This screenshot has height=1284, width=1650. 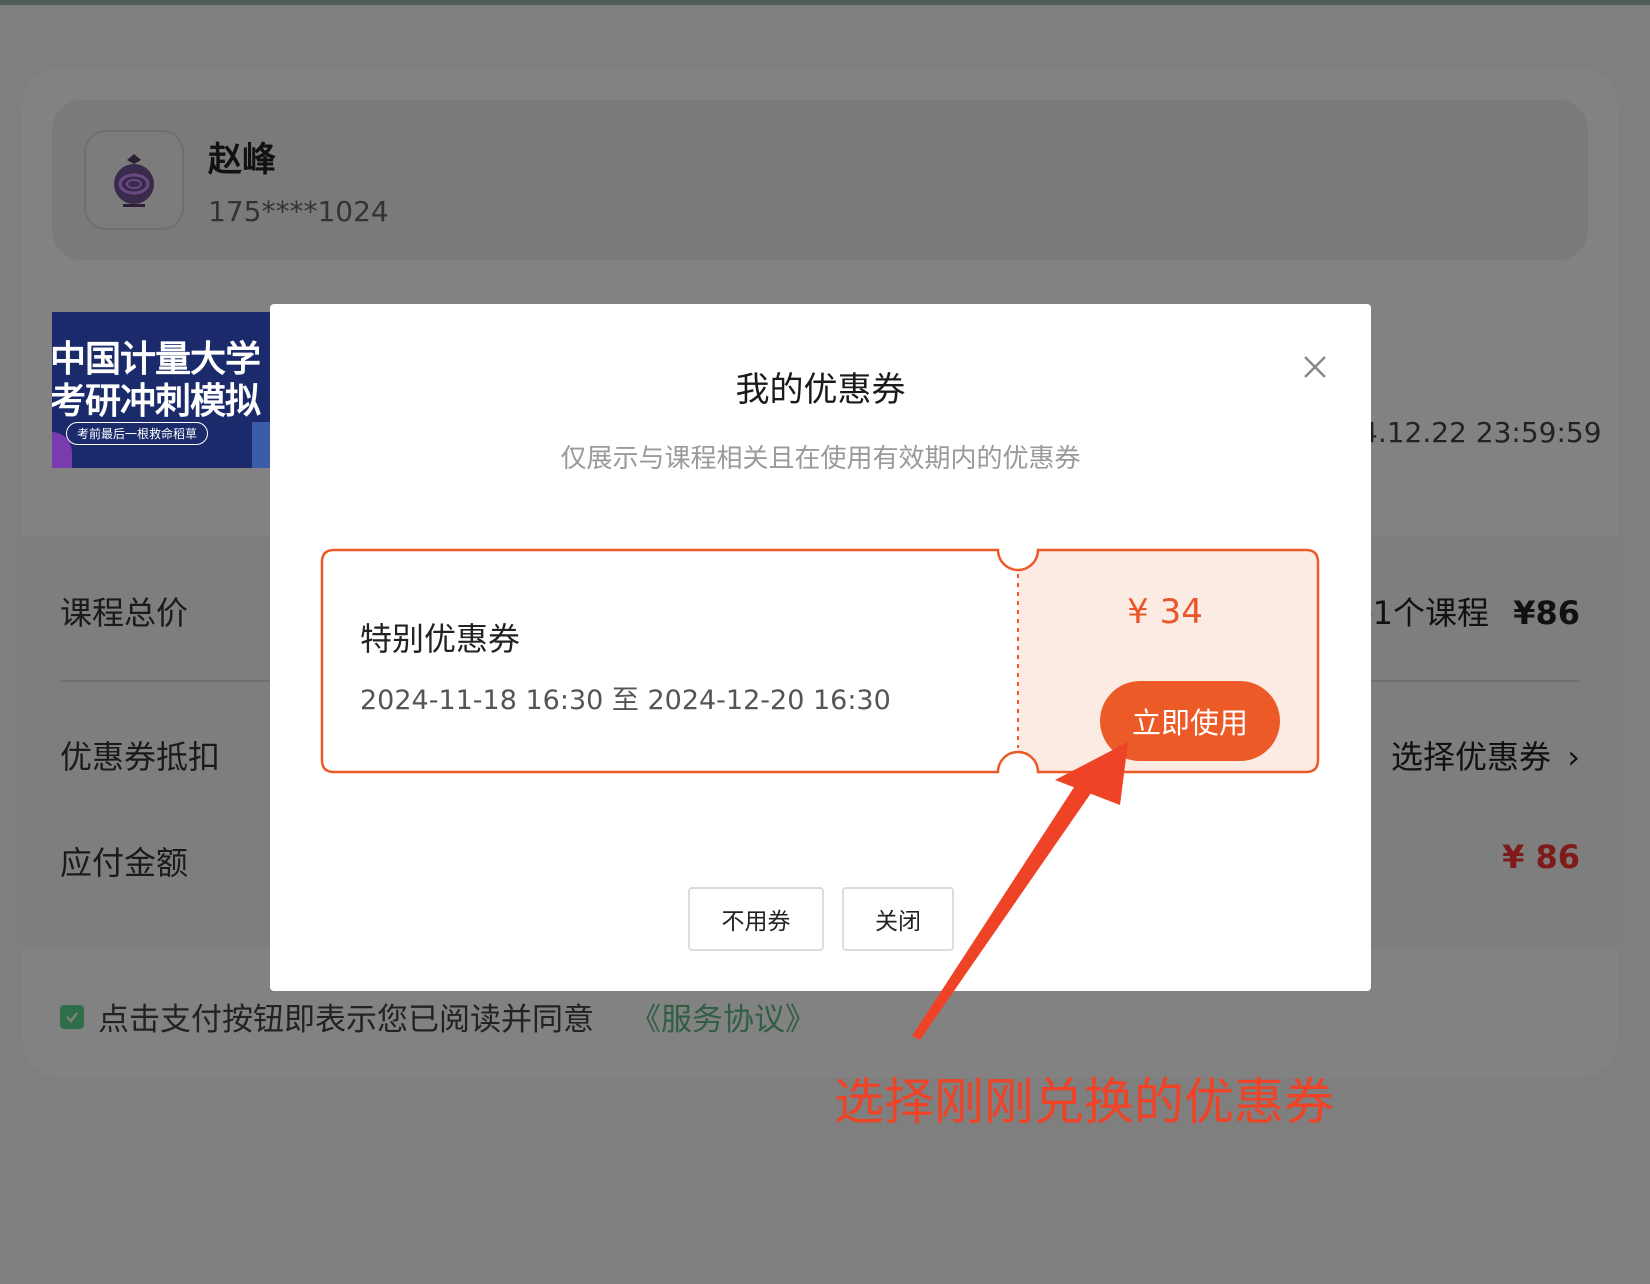 I want to click on banner-title-line2: 考研冲刺模拟, so click(x=156, y=401).